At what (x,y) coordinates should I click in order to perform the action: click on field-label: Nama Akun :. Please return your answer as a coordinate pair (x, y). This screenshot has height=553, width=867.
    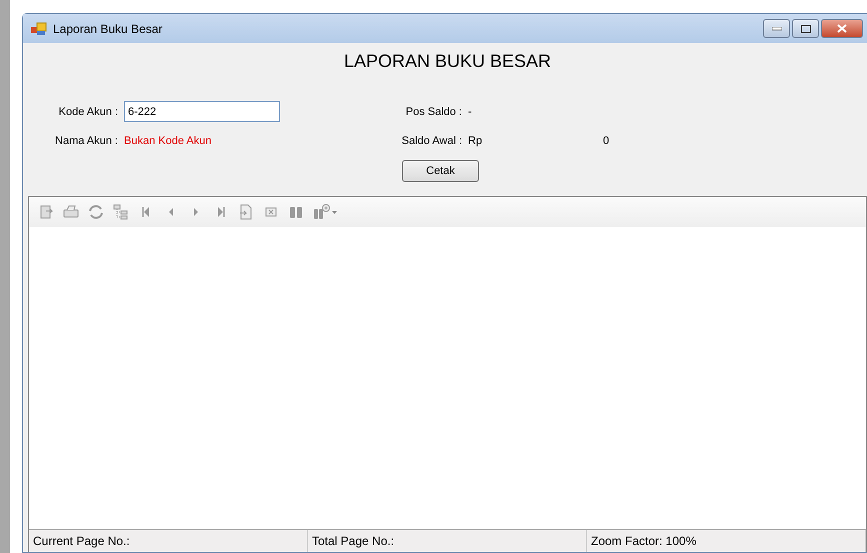
    Looking at the image, I should click on (86, 140).